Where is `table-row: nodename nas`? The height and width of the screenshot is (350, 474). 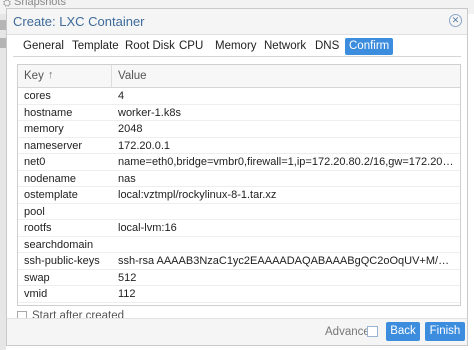
table-row: nodename nas is located at coordinates (239, 179).